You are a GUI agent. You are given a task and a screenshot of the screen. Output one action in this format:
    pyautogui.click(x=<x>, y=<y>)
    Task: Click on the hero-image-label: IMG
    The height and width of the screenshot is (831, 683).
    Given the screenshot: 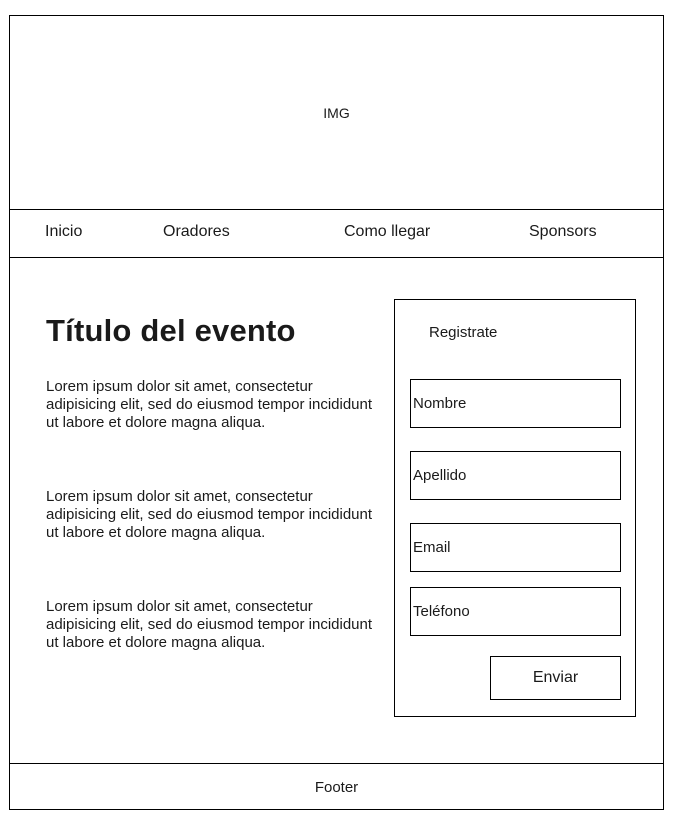 What is the action you would take?
    pyautogui.click(x=336, y=112)
    